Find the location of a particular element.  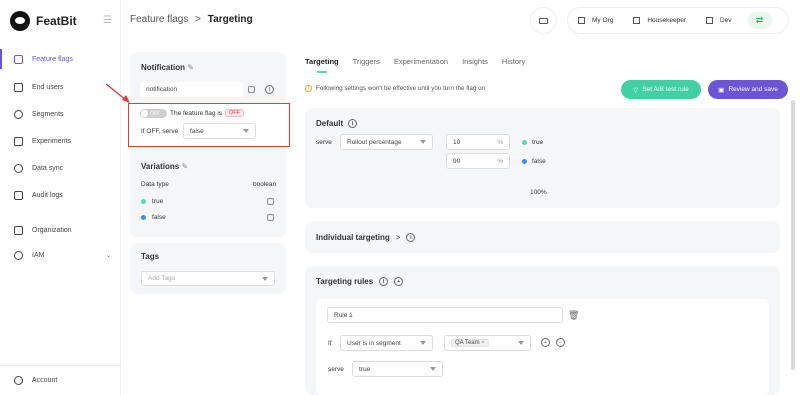

rollout-percent-input: 90% is located at coordinates (478, 161).